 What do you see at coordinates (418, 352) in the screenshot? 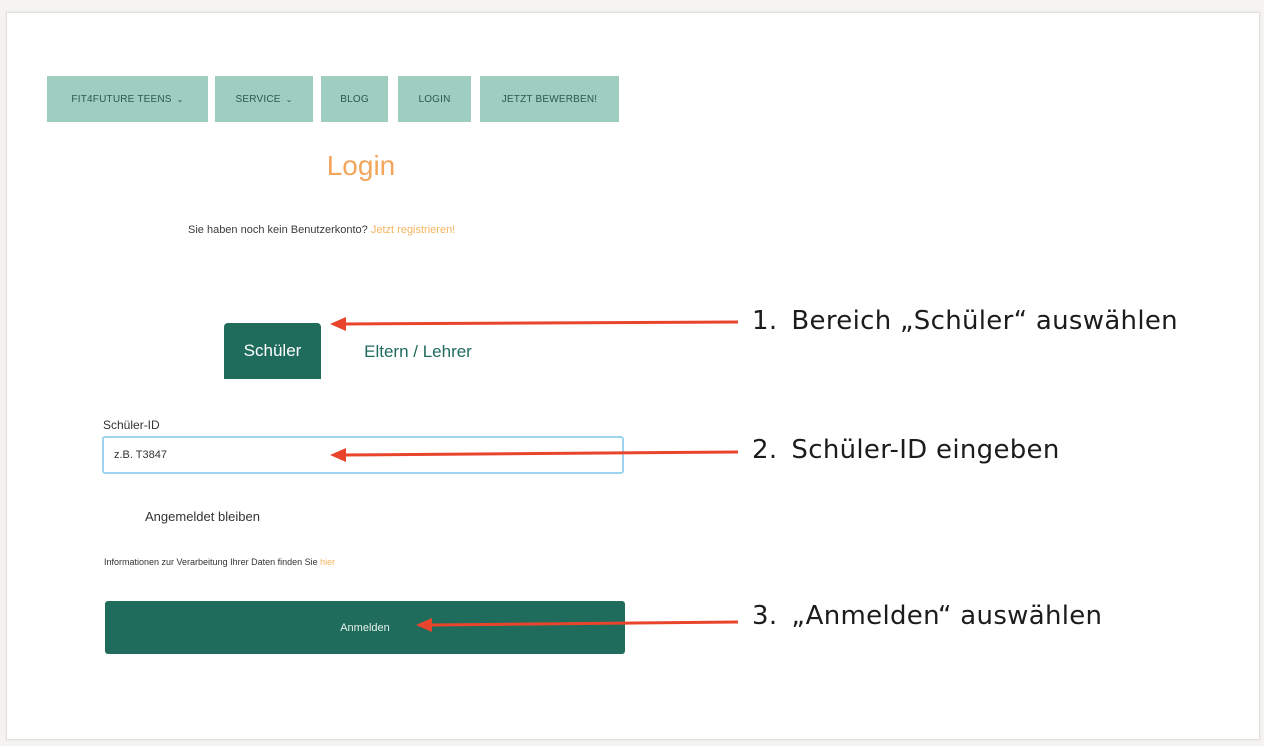
I see `tab-eltern-lehrer: Eltern / Lehrer` at bounding box center [418, 352].